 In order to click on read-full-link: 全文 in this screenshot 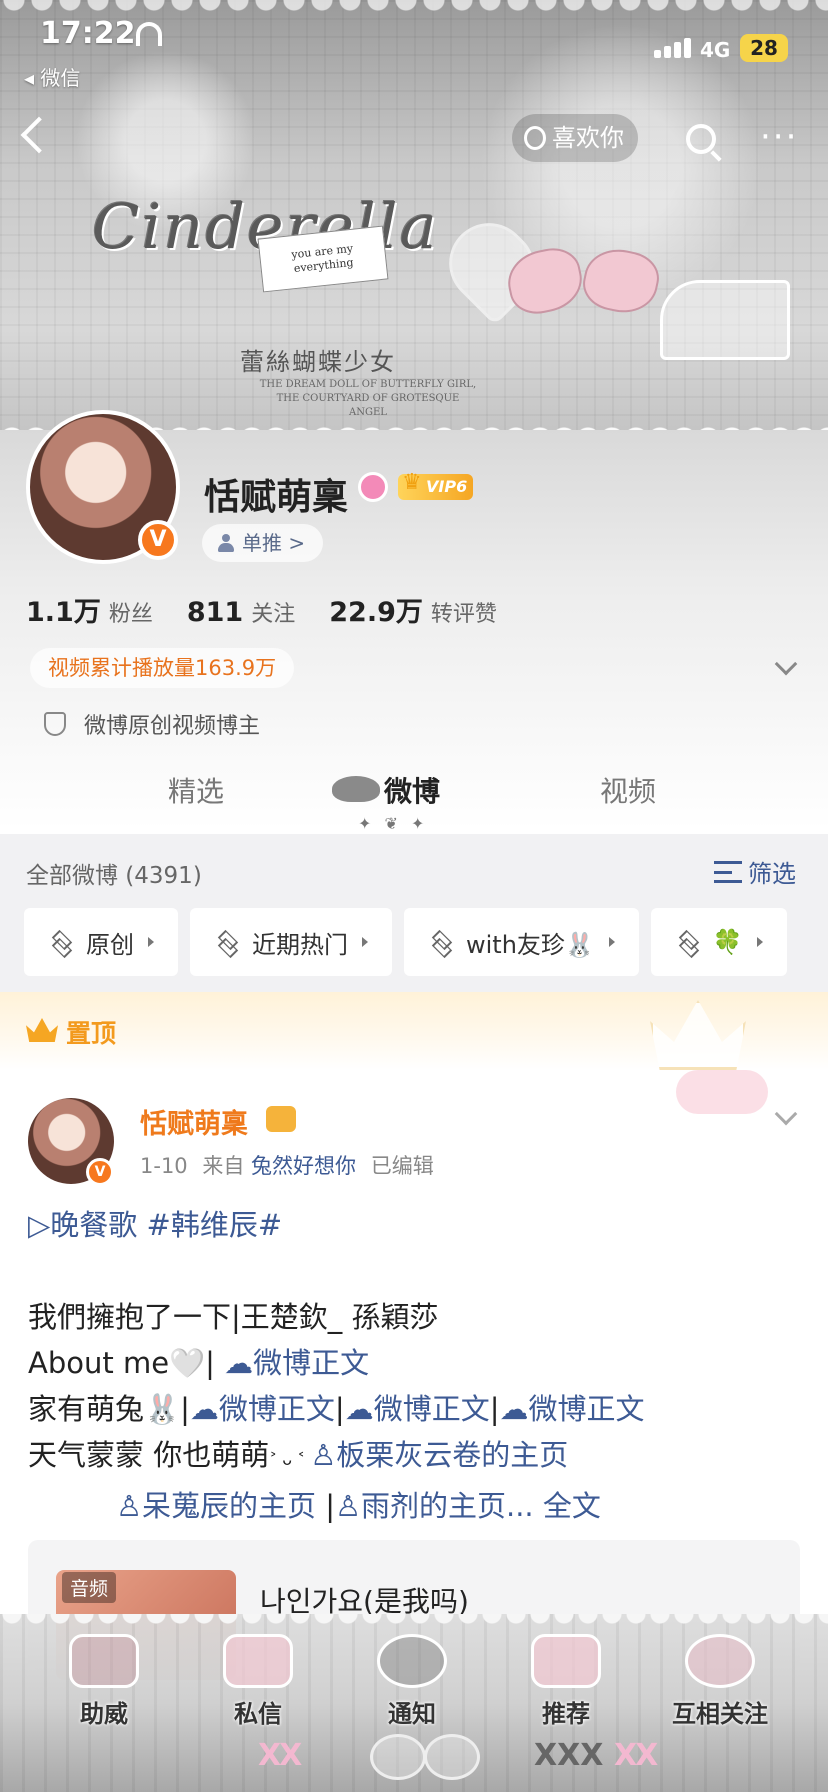, I will do `click(567, 1506)`.